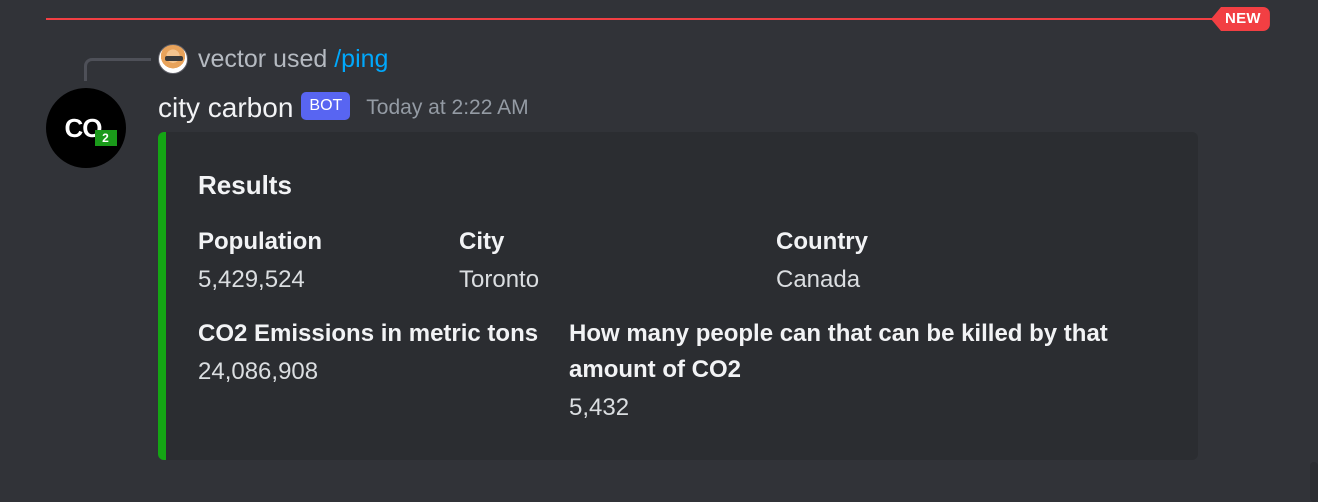 This screenshot has height=502, width=1318. What do you see at coordinates (447, 108) in the screenshot?
I see `message-timestamp: Today at 2:22 AM` at bounding box center [447, 108].